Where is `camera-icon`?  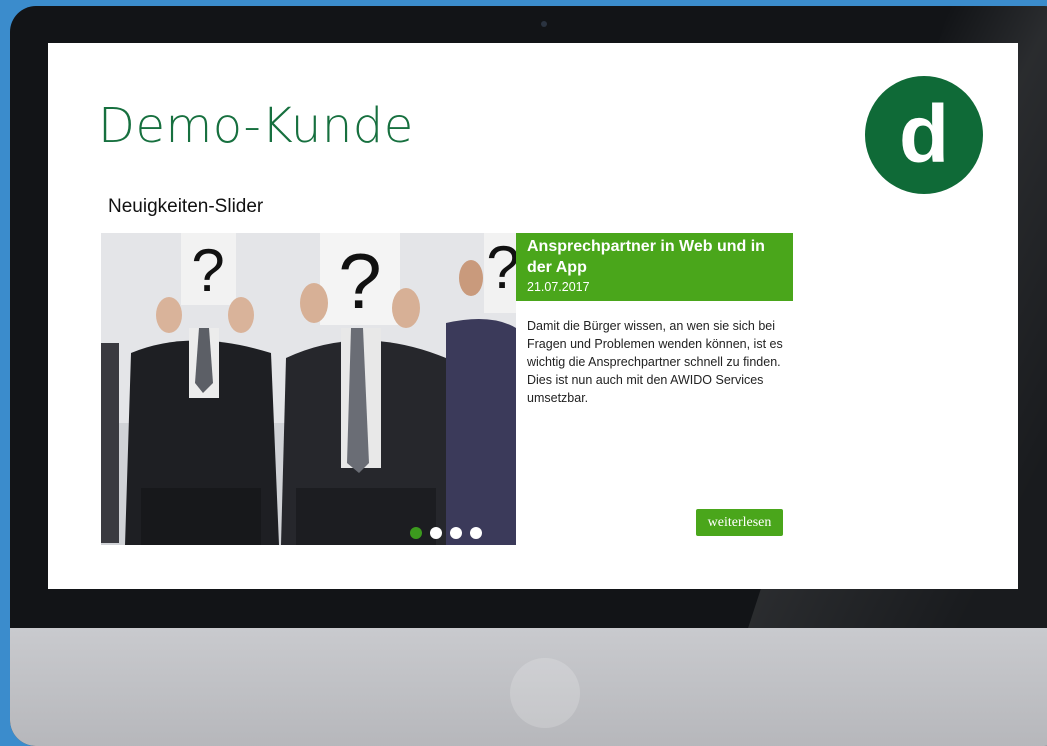
camera-icon is located at coordinates (544, 24).